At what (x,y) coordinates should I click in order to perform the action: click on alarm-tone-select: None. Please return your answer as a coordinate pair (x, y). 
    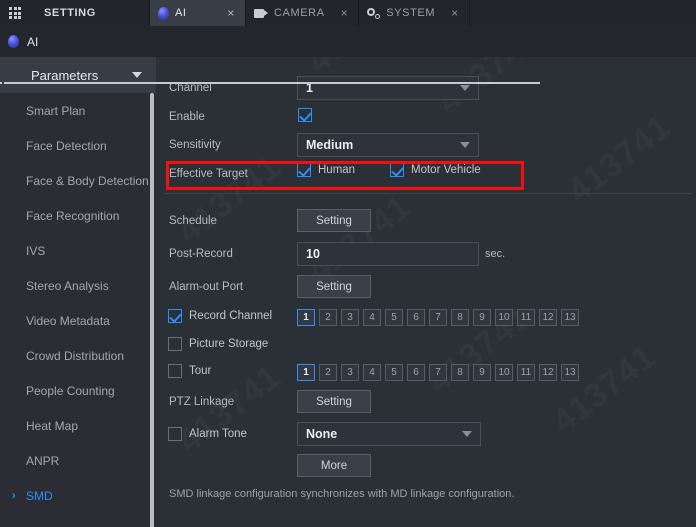
    Looking at the image, I should click on (389, 434).